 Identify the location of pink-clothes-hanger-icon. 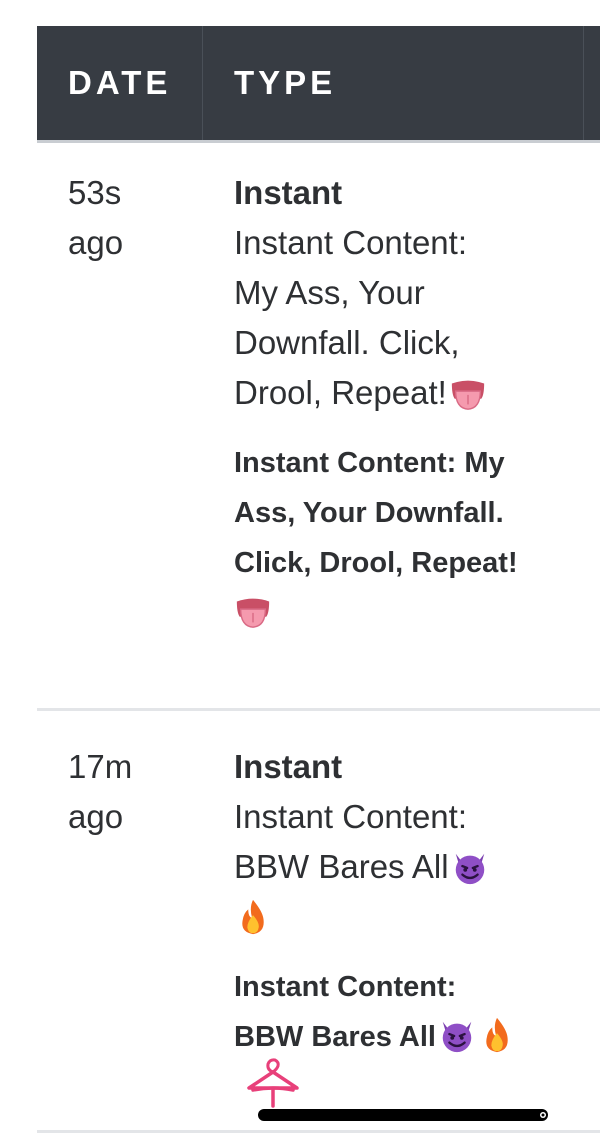
(273, 1084).